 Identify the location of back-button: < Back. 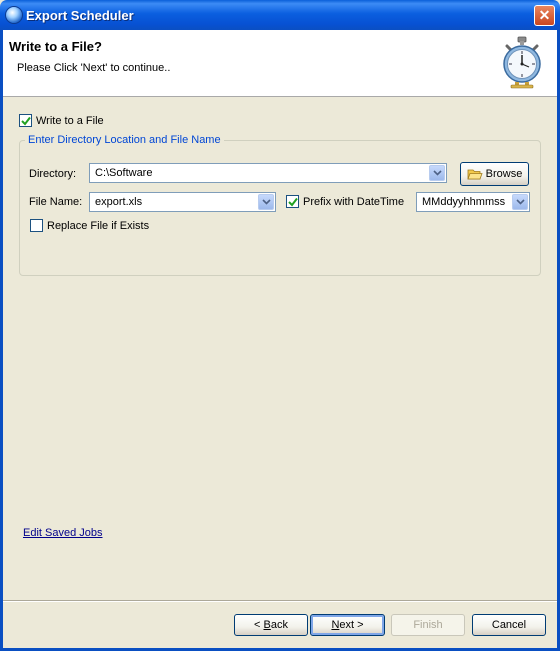
(271, 625).